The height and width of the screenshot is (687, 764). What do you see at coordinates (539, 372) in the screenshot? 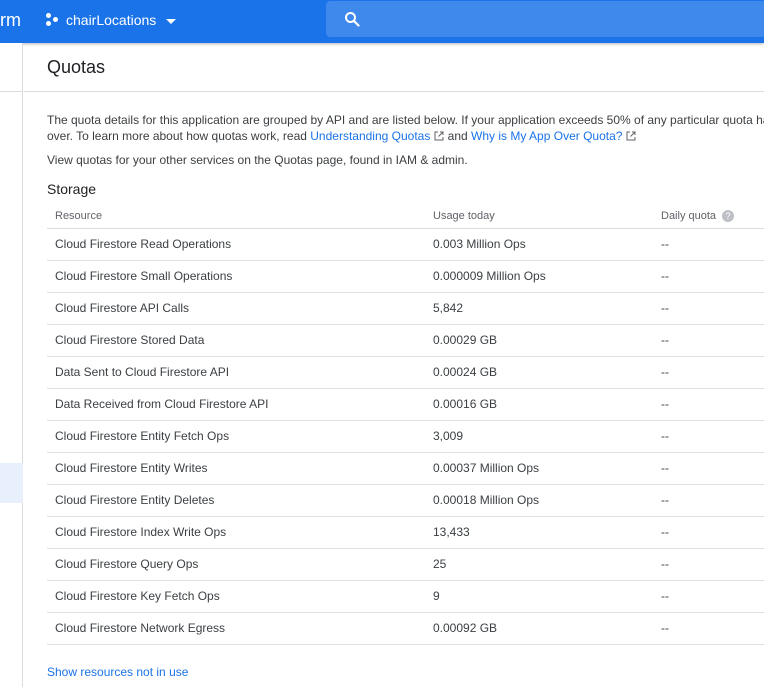
I see `usage-cell: 0.00024 GB` at bounding box center [539, 372].